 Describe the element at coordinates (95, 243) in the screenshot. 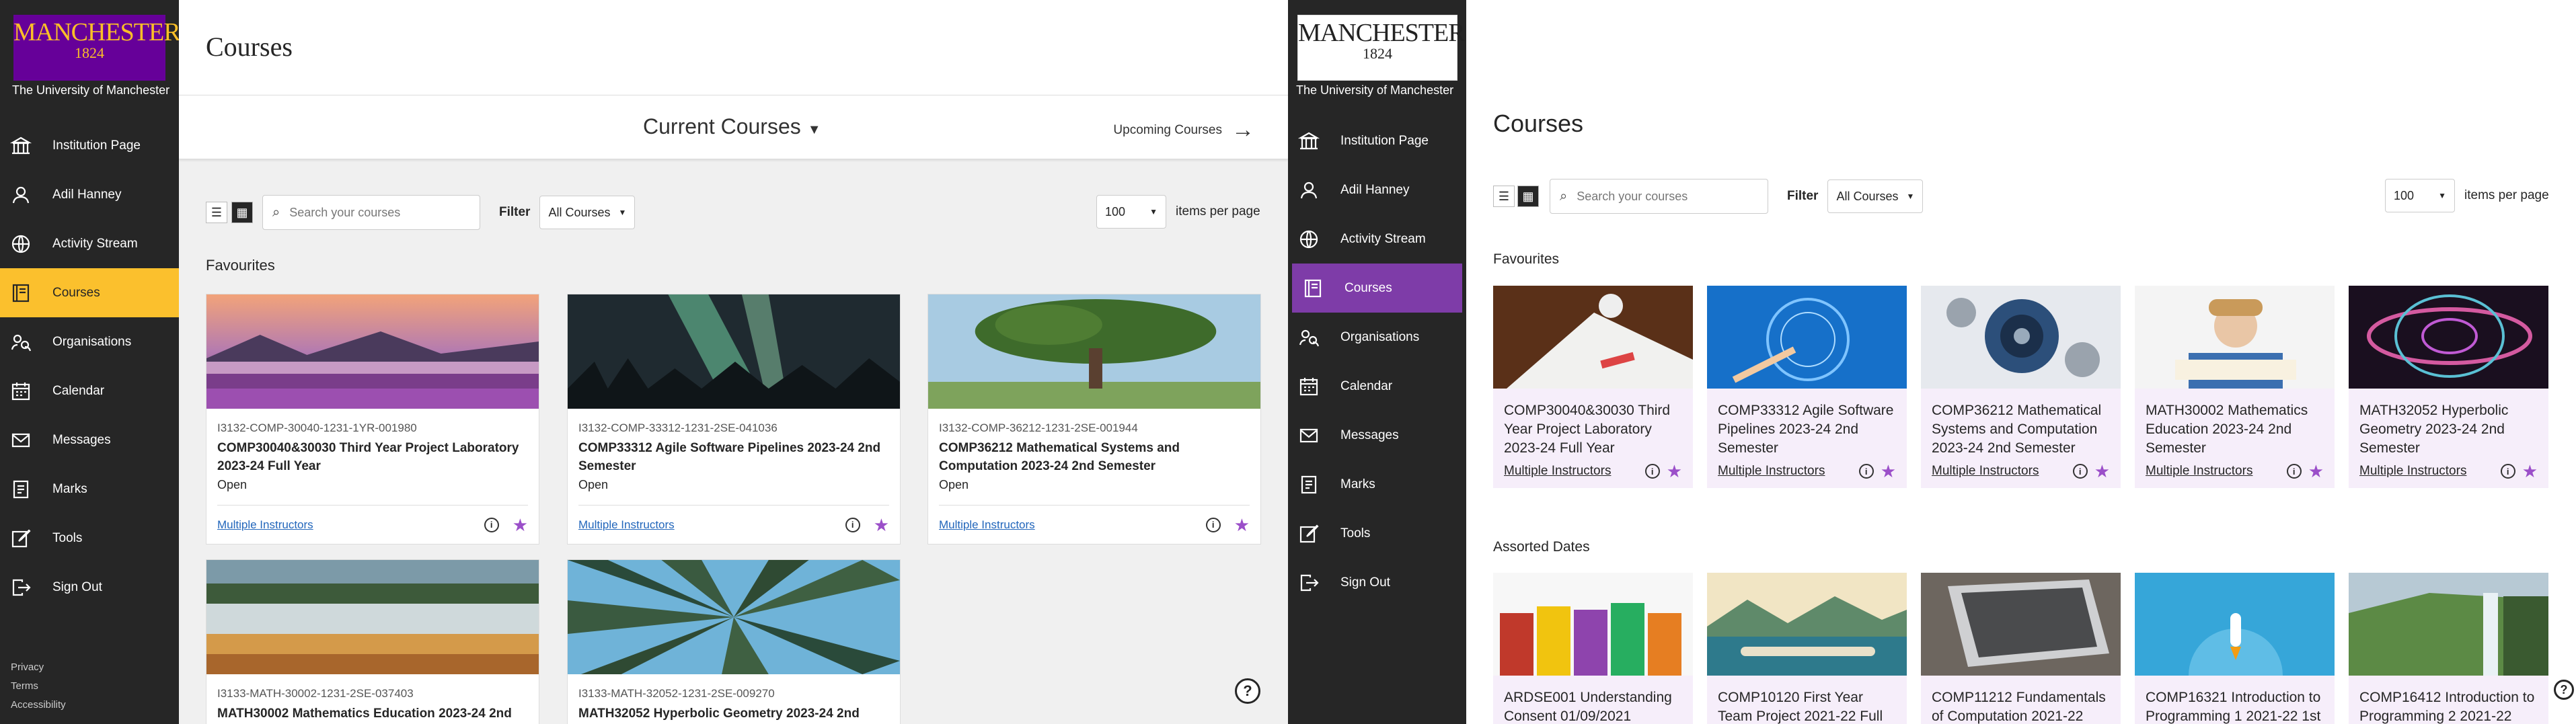

I see `sidebar-item-label: Activity Stream` at that location.